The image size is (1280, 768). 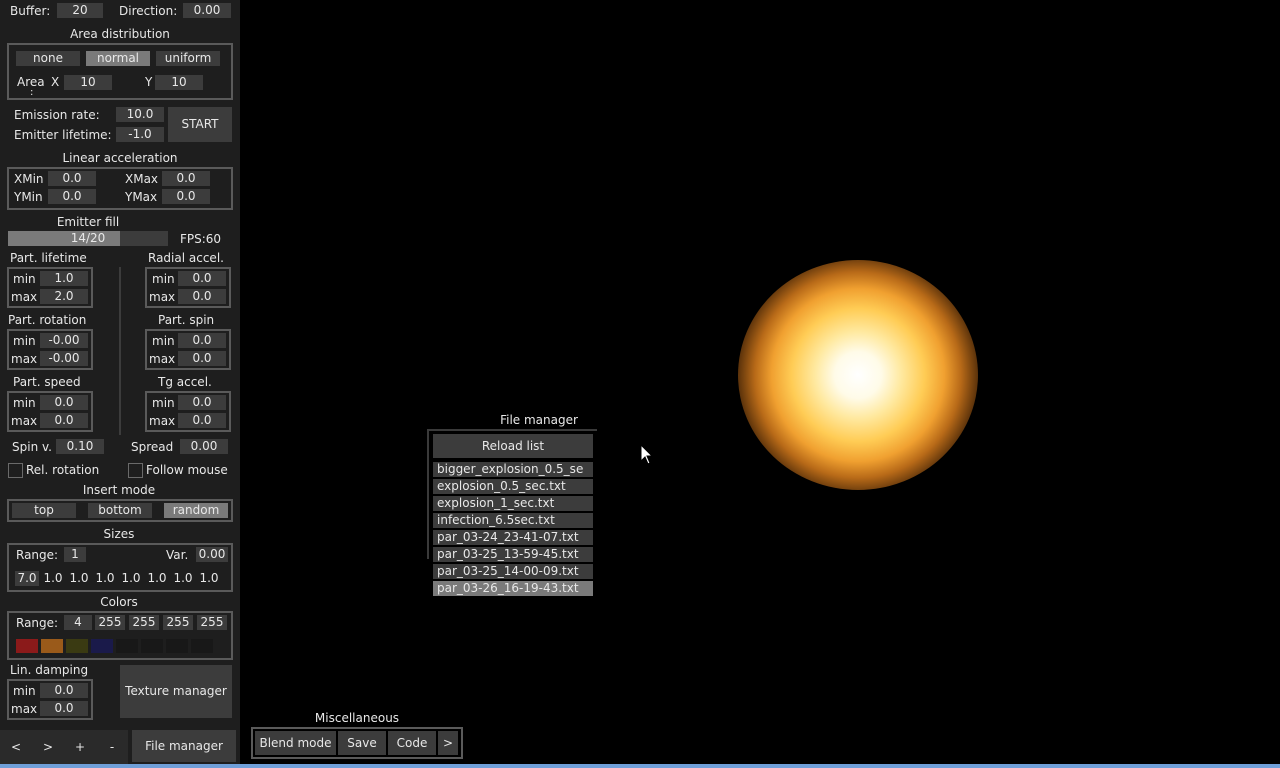 I want to click on direction-input: 0.00, so click(x=207, y=10).